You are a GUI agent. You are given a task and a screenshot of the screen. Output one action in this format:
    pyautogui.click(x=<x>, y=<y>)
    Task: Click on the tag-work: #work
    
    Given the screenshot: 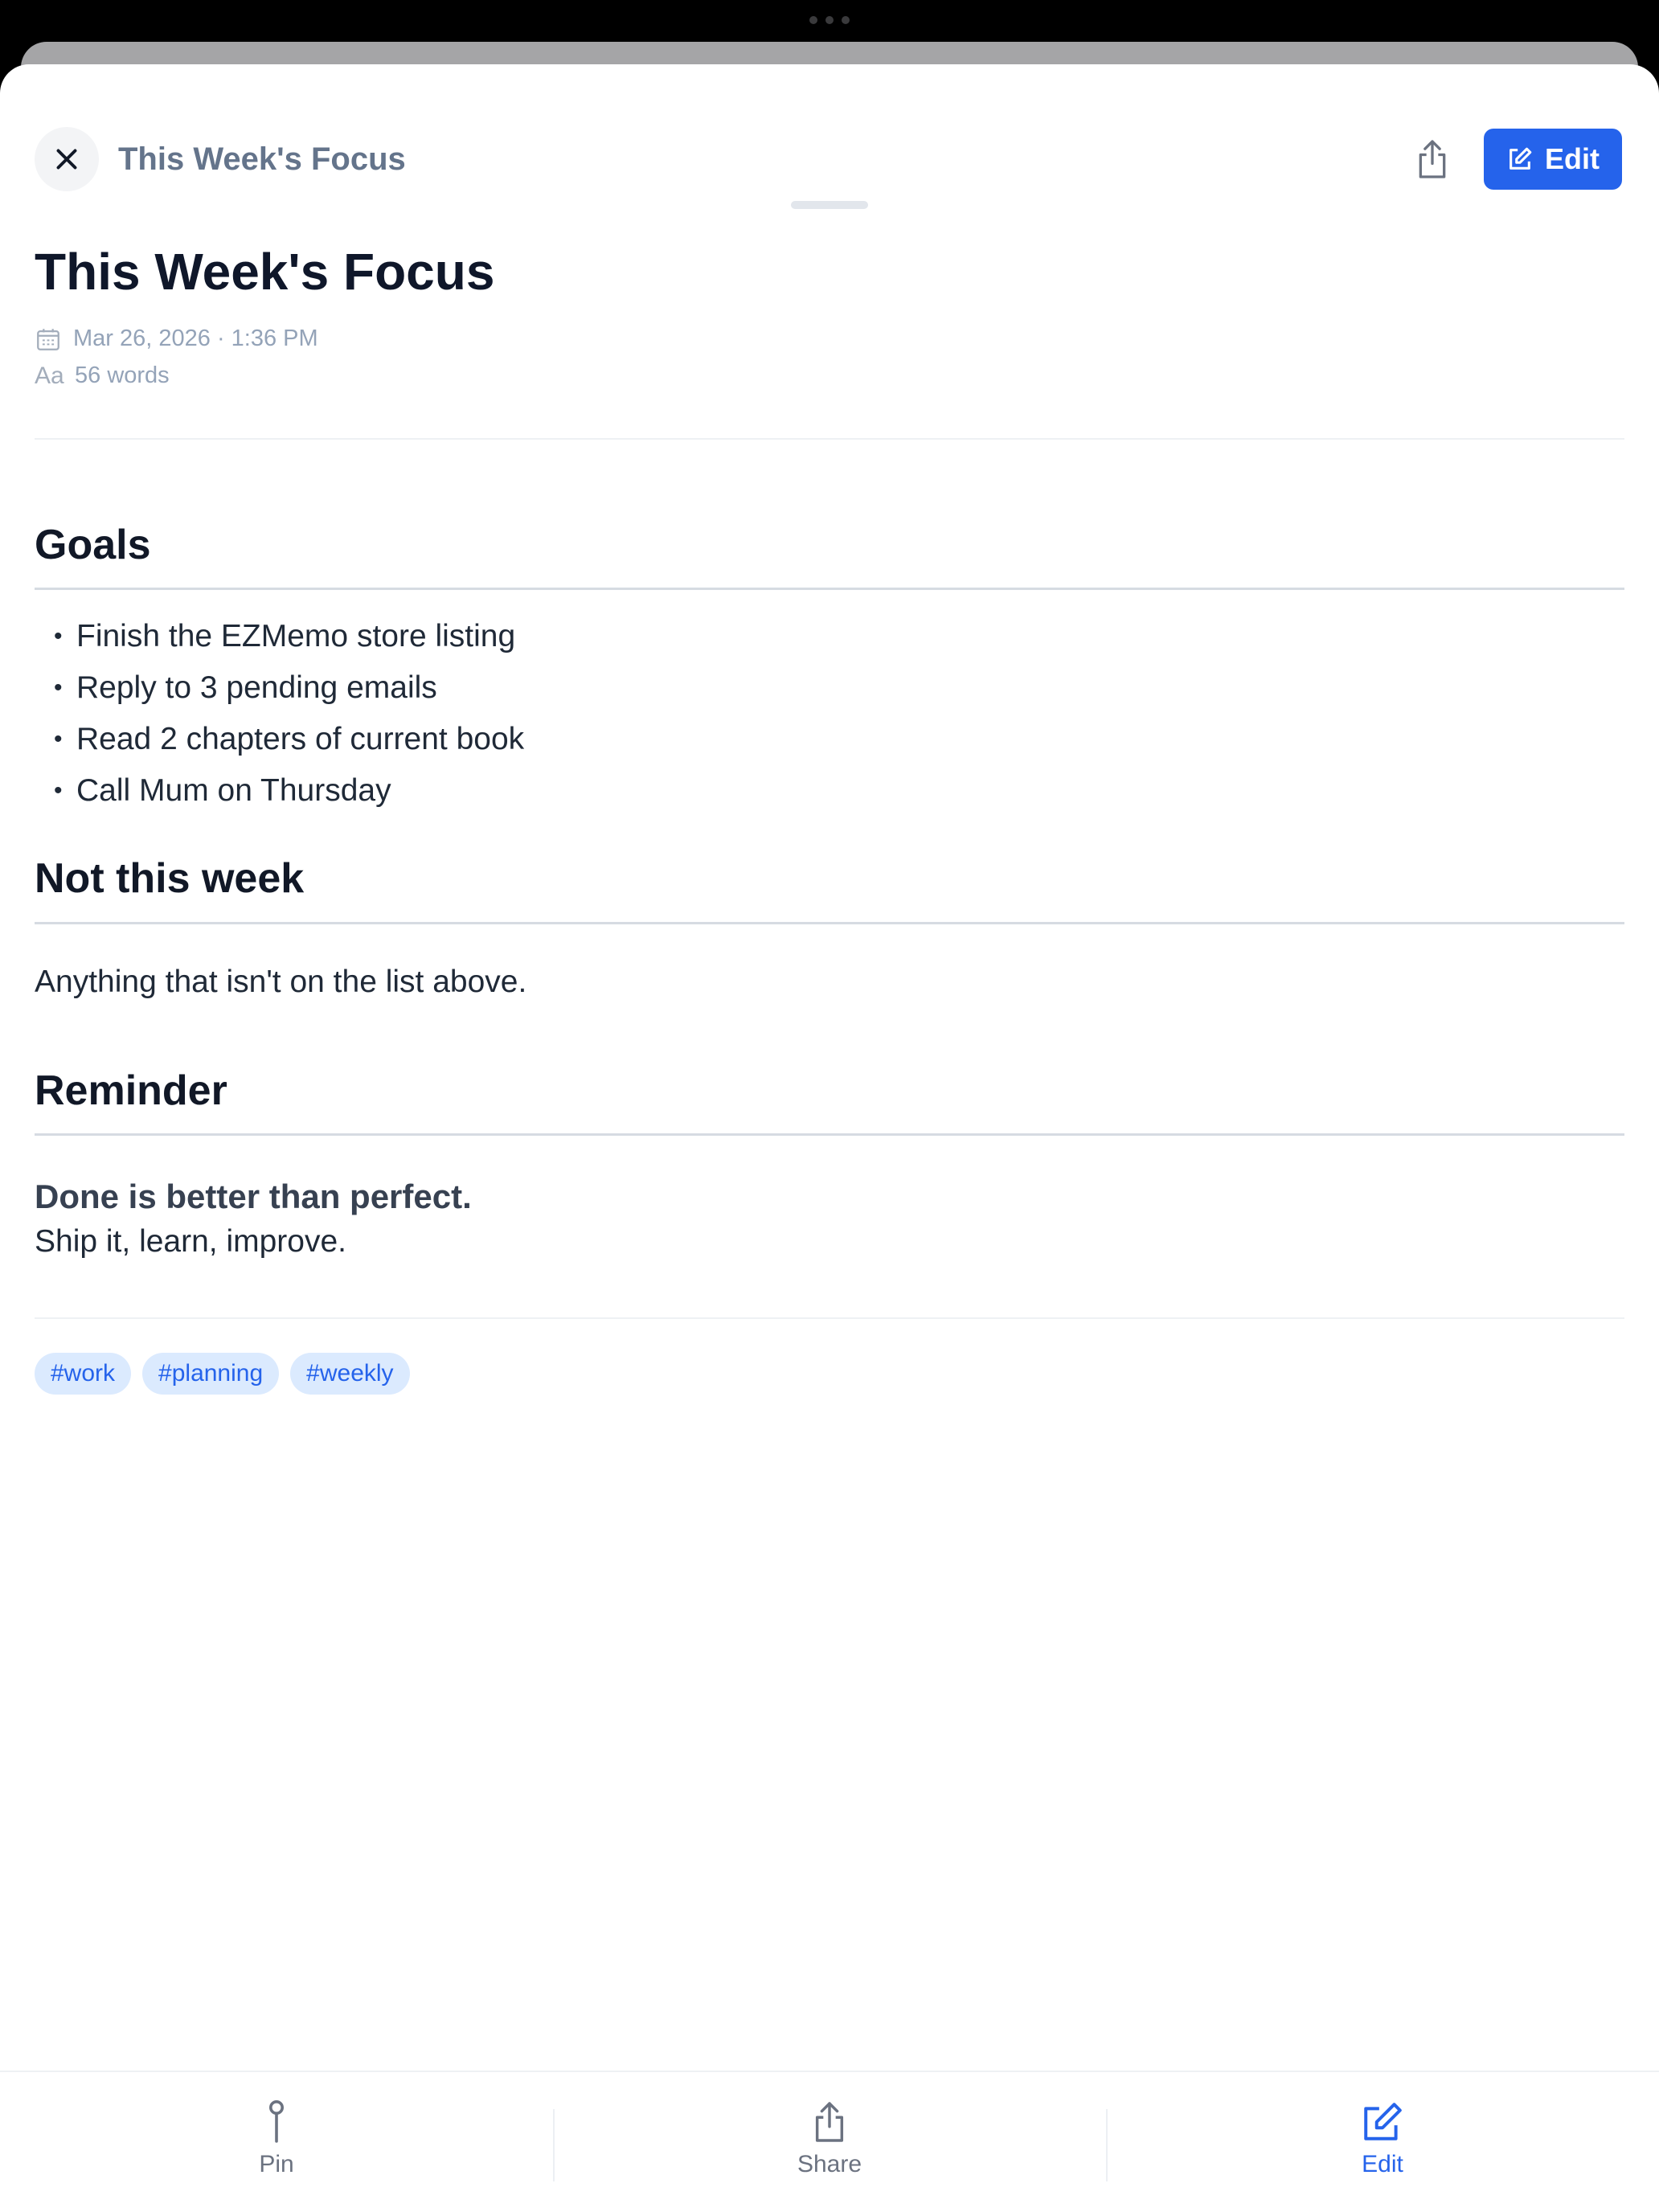 What is the action you would take?
    pyautogui.click(x=83, y=1373)
    